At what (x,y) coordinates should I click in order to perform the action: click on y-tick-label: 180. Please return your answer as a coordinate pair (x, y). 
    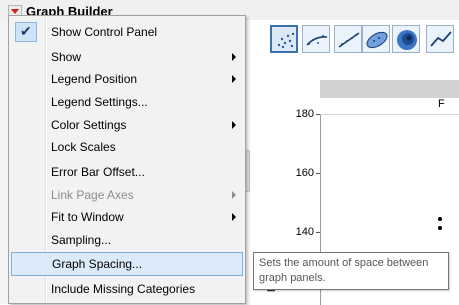
    Looking at the image, I should click on (304, 114).